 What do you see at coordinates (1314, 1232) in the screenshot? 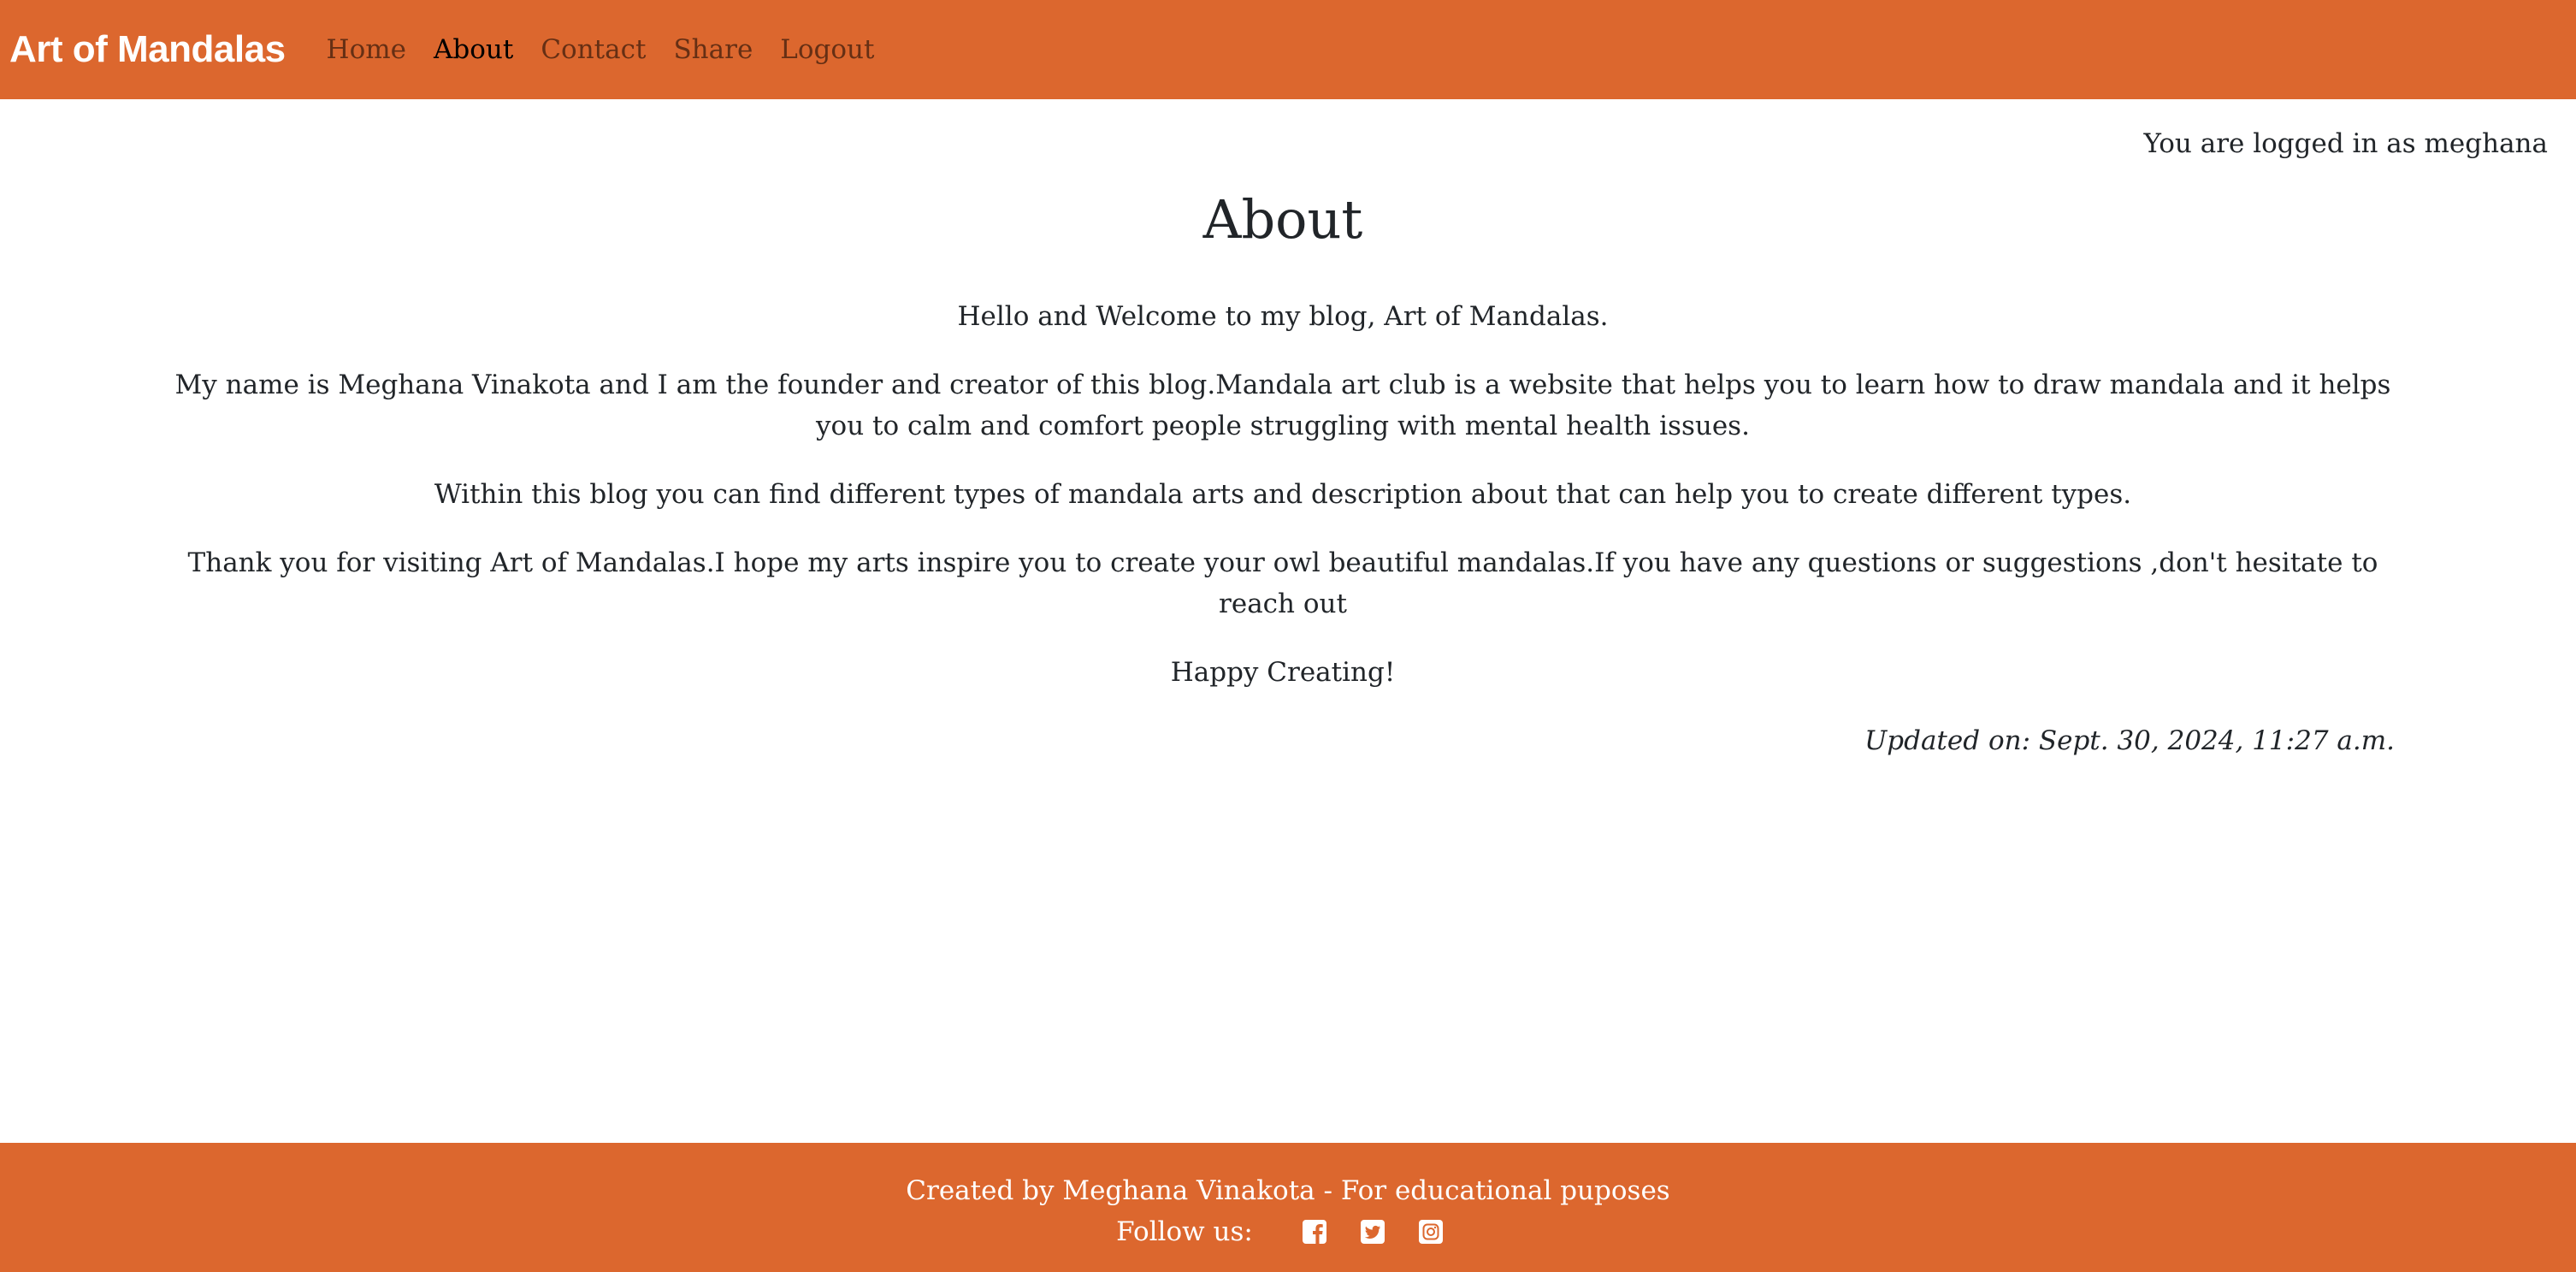
I see `facebook-icon` at bounding box center [1314, 1232].